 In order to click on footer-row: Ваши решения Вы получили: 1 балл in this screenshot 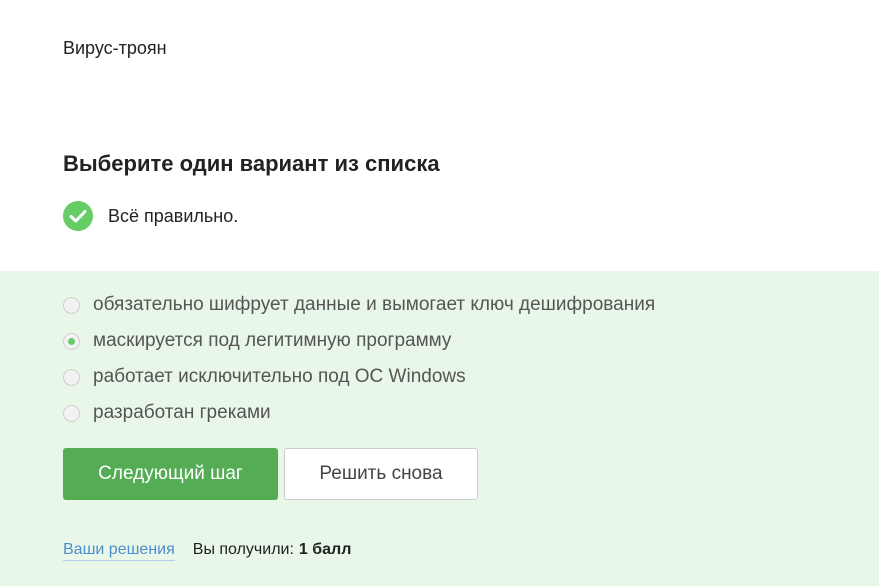, I will do `click(207, 551)`.